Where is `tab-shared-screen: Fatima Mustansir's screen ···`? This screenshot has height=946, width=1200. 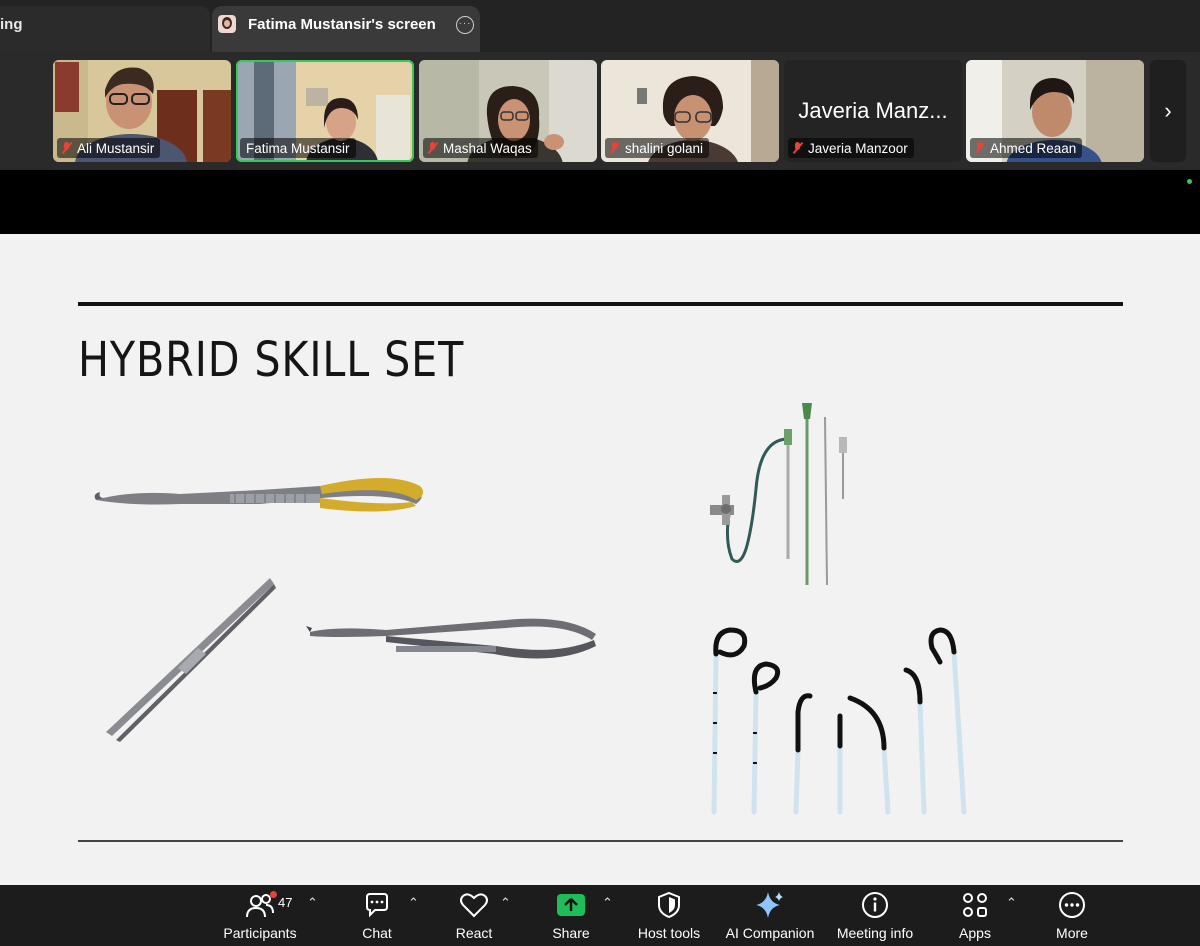
tab-shared-screen: Fatima Mustansir's screen ··· is located at coordinates (346, 29).